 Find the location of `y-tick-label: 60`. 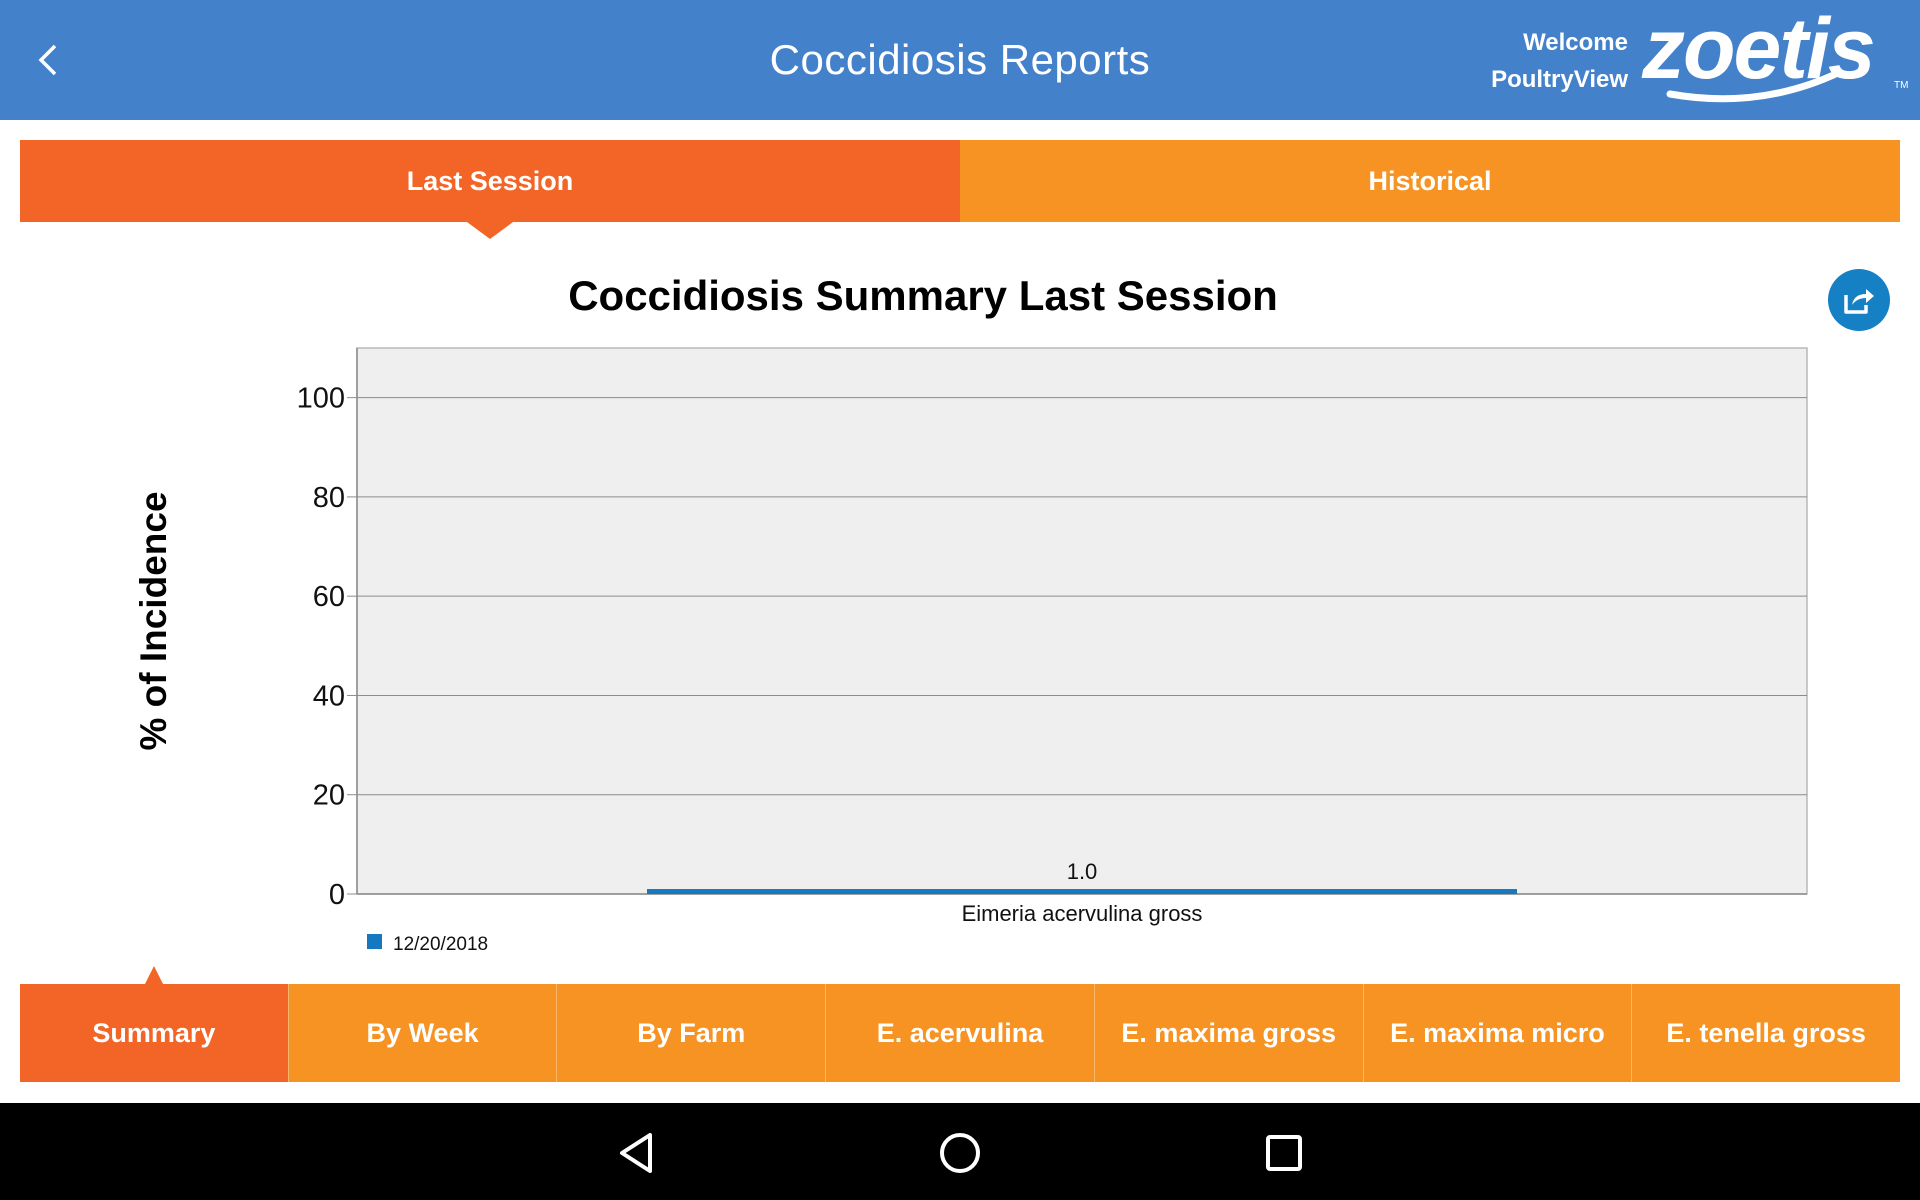

y-tick-label: 60 is located at coordinates (329, 597).